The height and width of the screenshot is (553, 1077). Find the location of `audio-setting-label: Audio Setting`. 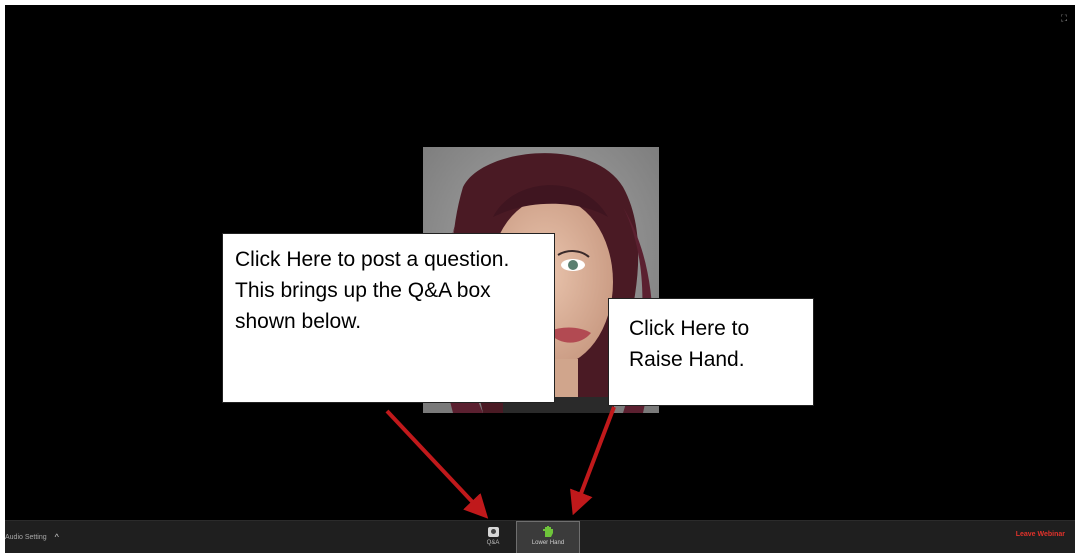

audio-setting-label: Audio Setting is located at coordinates (26, 537).